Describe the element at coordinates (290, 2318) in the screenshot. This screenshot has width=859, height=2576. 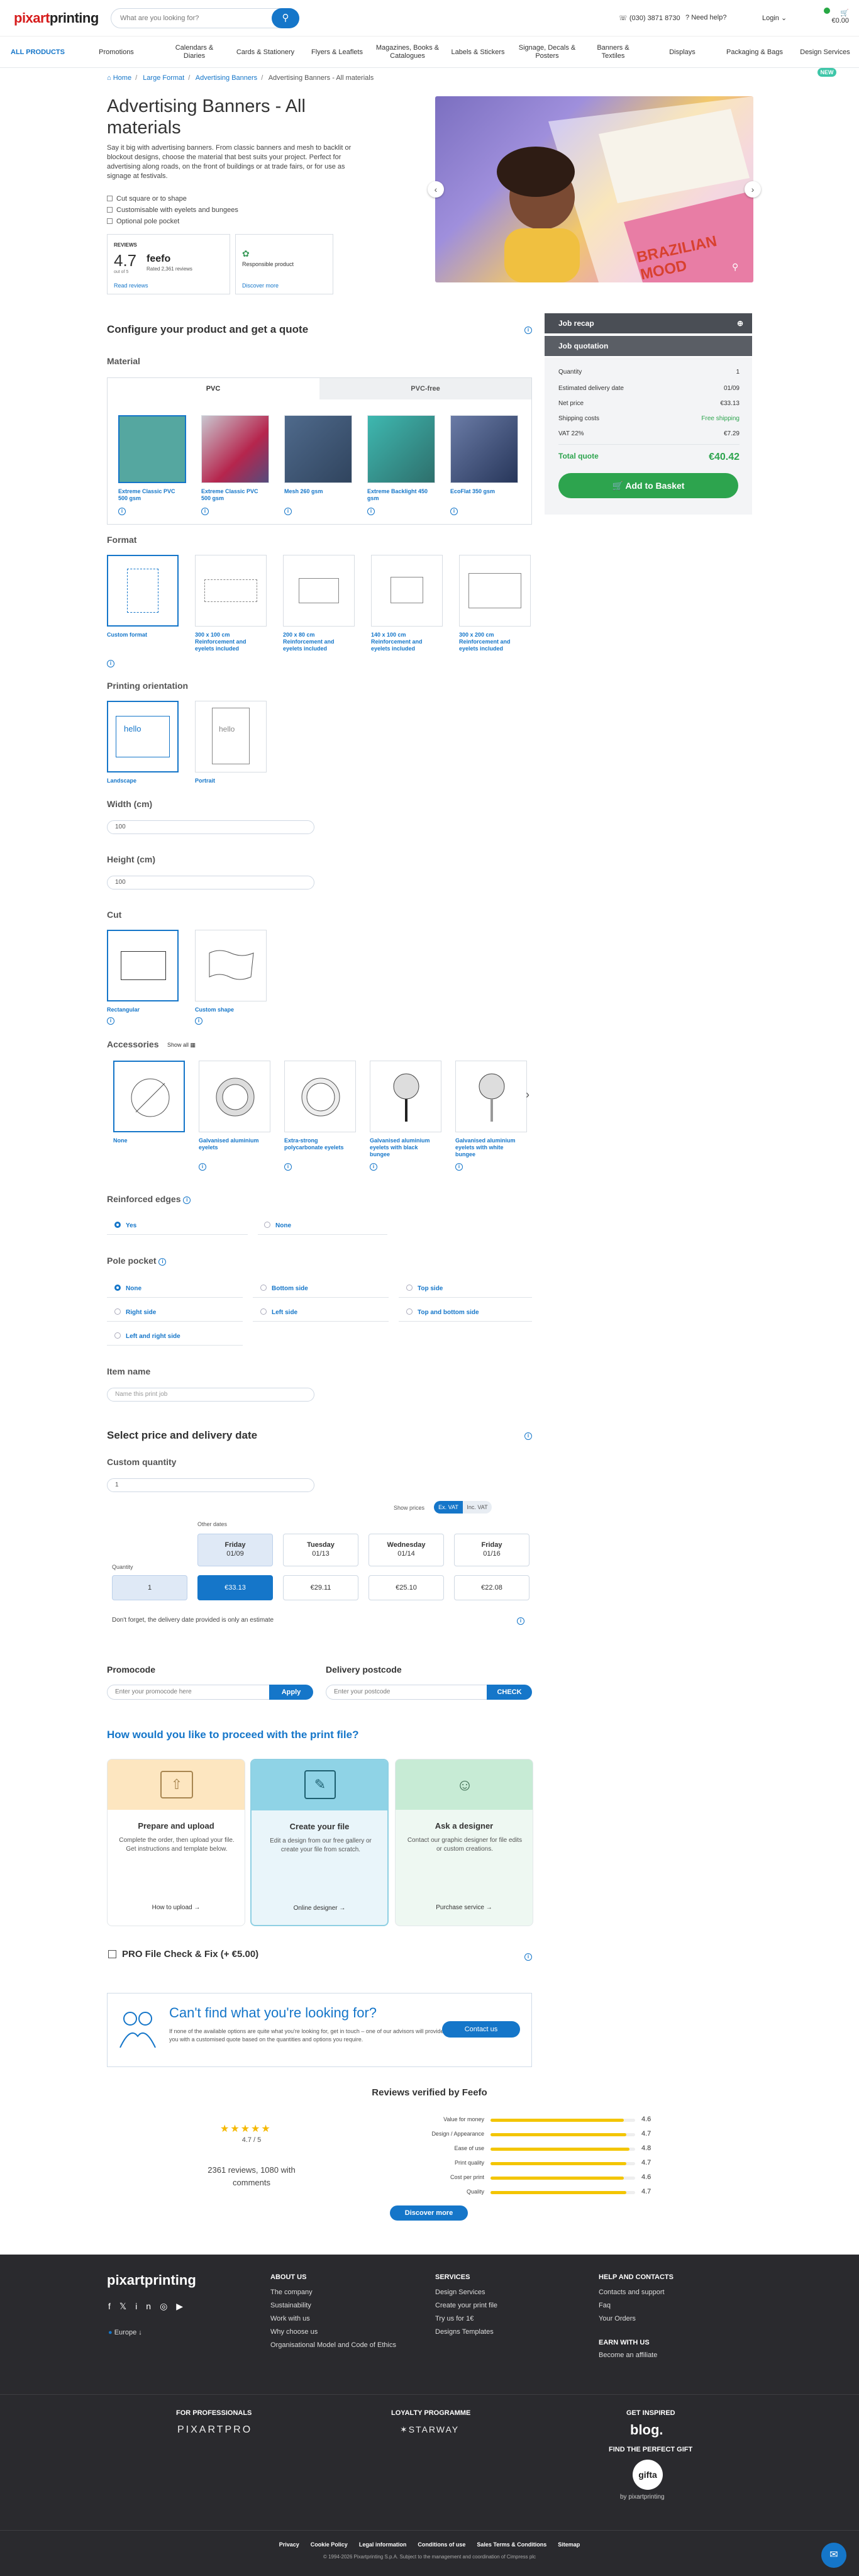
I see `footer-link: Work with us` at that location.